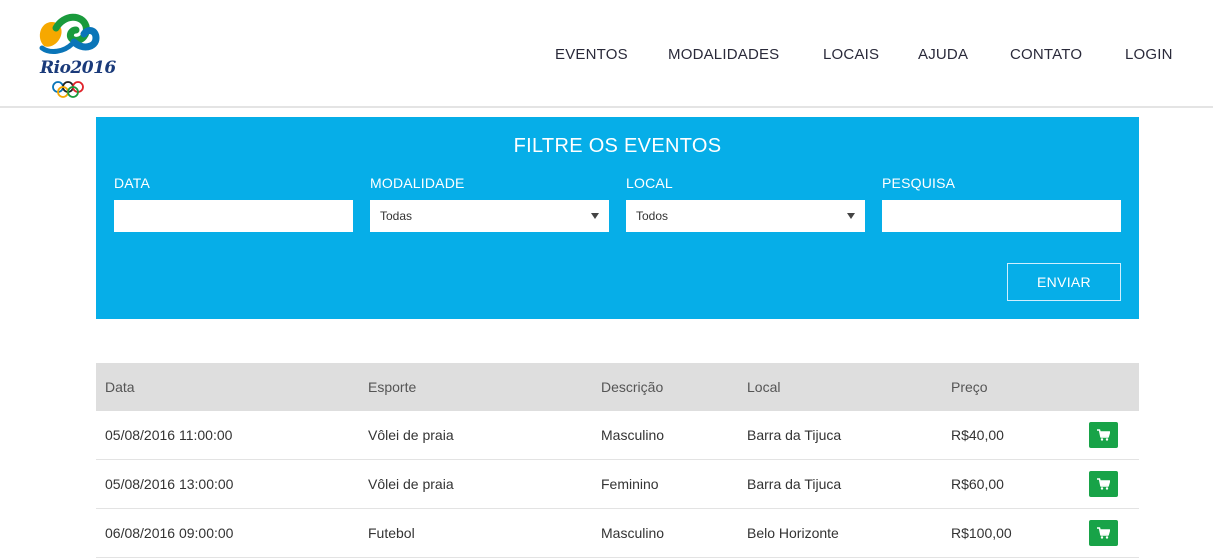  What do you see at coordinates (851, 54) in the screenshot?
I see `nav-locais: LOCAIS` at bounding box center [851, 54].